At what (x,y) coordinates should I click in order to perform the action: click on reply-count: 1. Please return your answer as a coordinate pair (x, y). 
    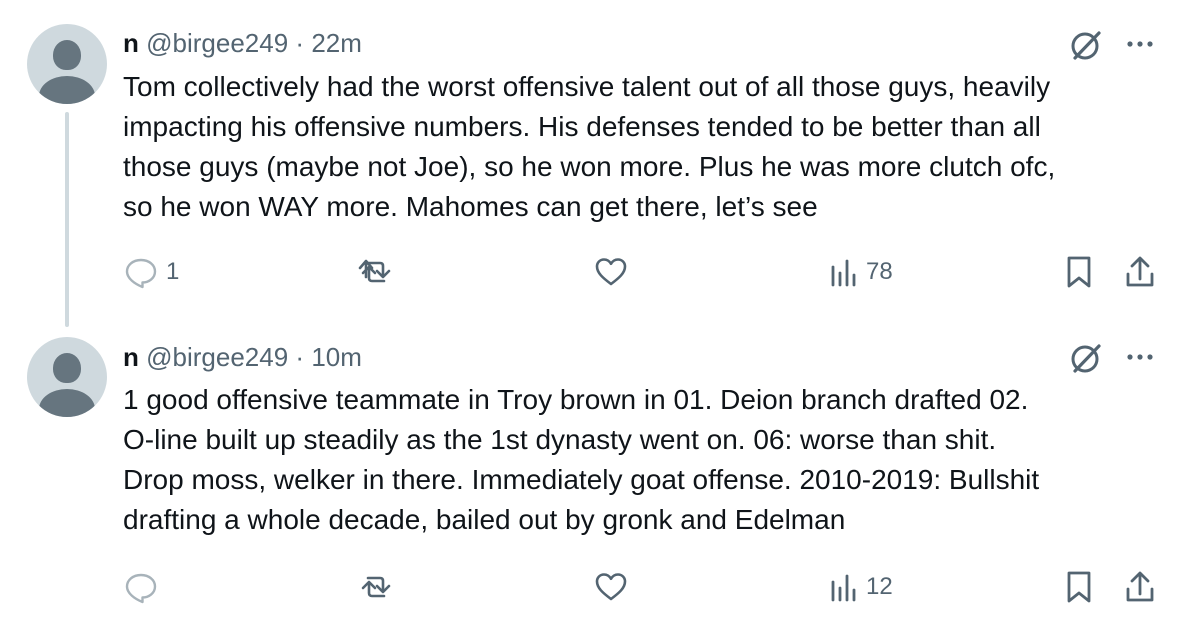
    Looking at the image, I should click on (173, 271).